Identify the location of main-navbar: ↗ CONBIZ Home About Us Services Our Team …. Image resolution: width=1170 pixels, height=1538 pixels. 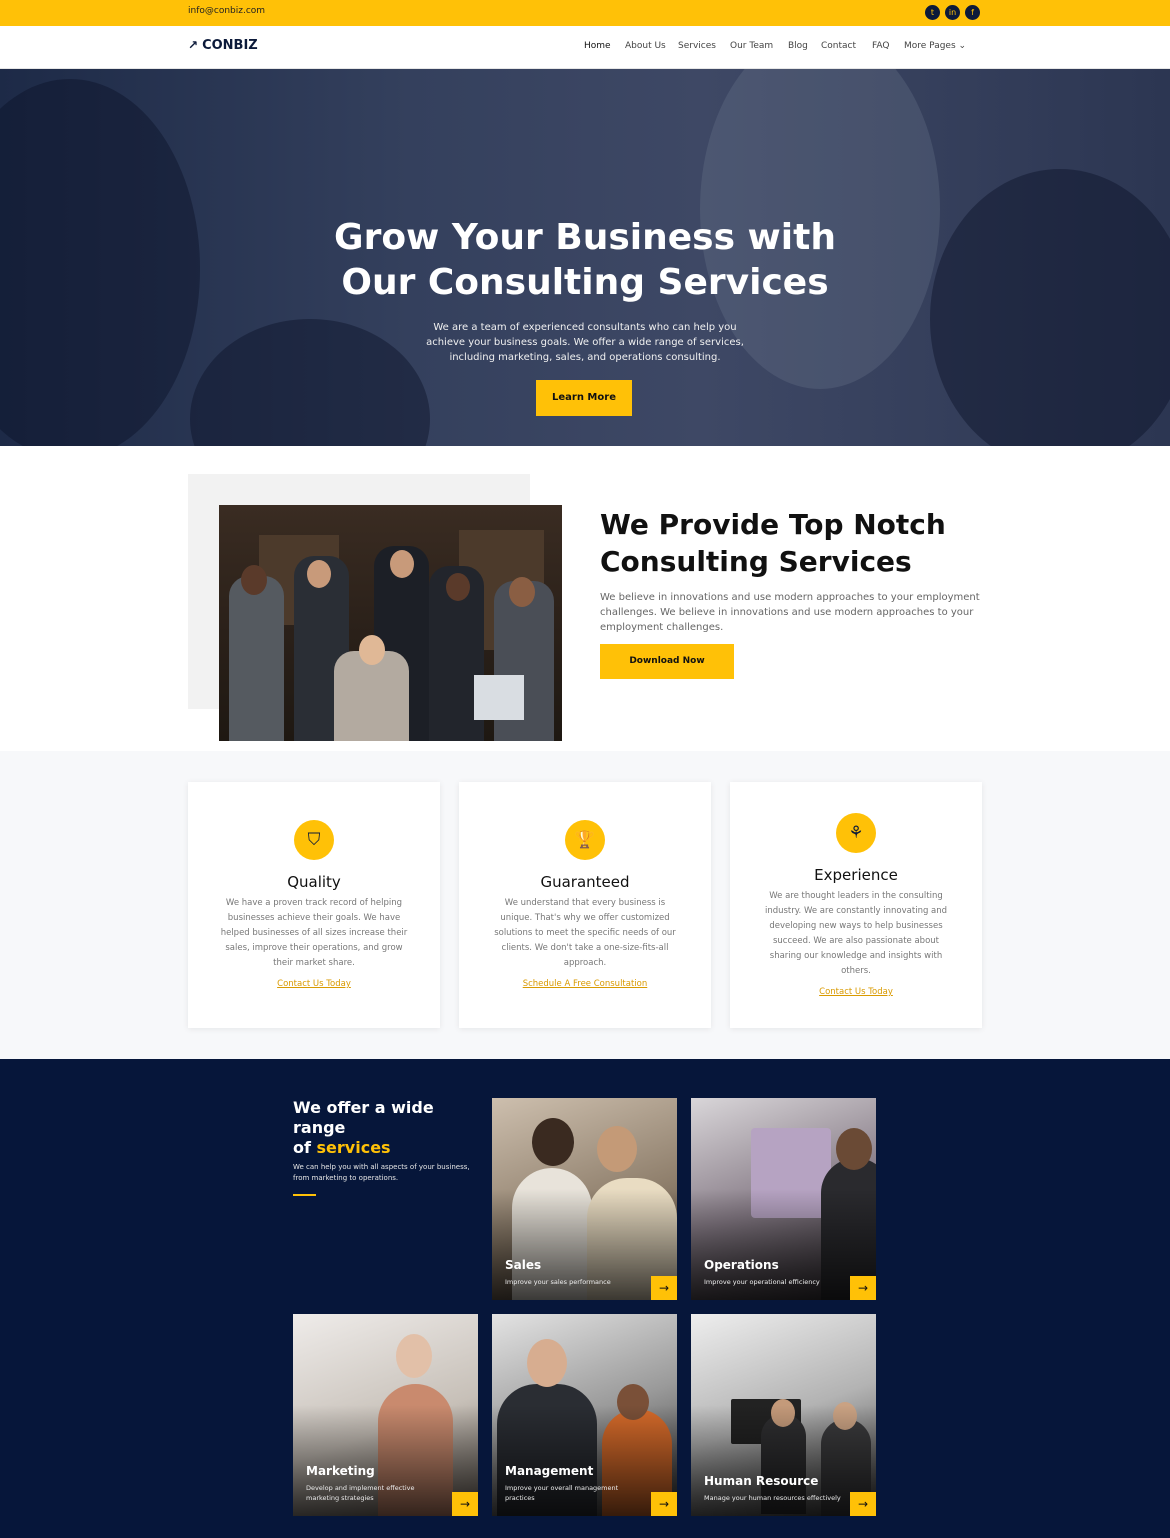
(585, 47).